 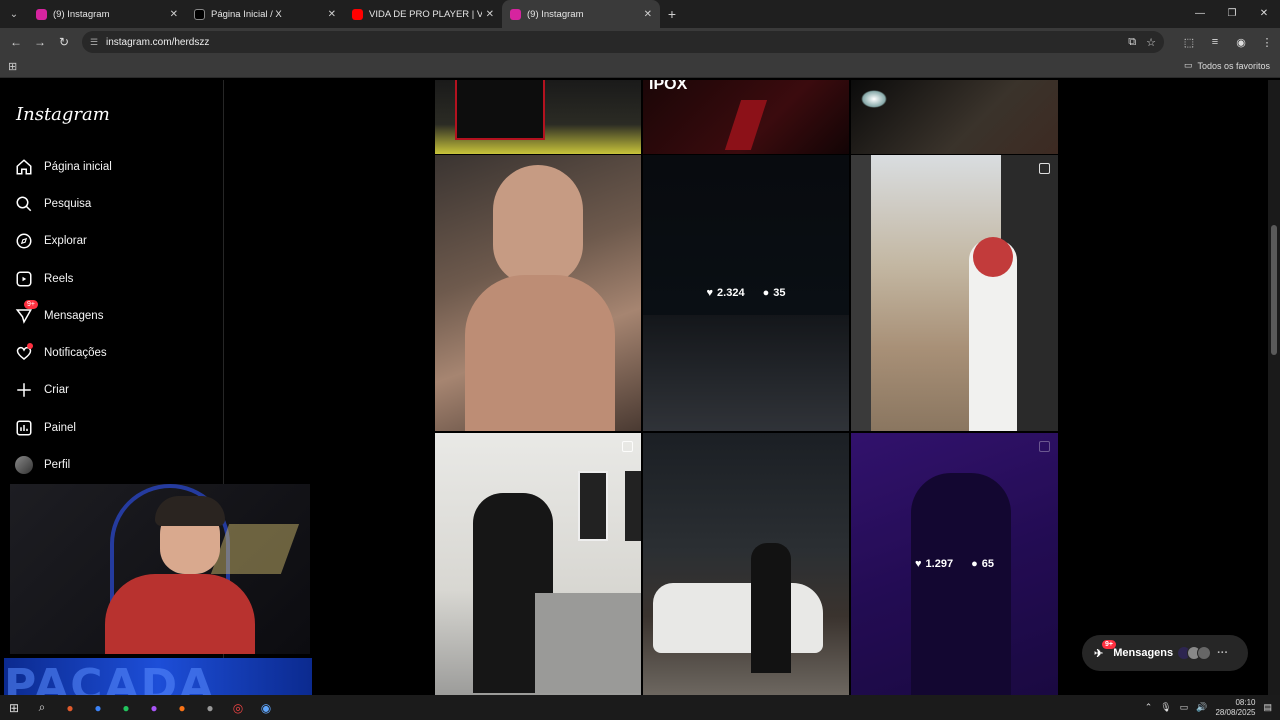 What do you see at coordinates (1201, 707) in the screenshot?
I see `volume-icon: 🔊` at bounding box center [1201, 707].